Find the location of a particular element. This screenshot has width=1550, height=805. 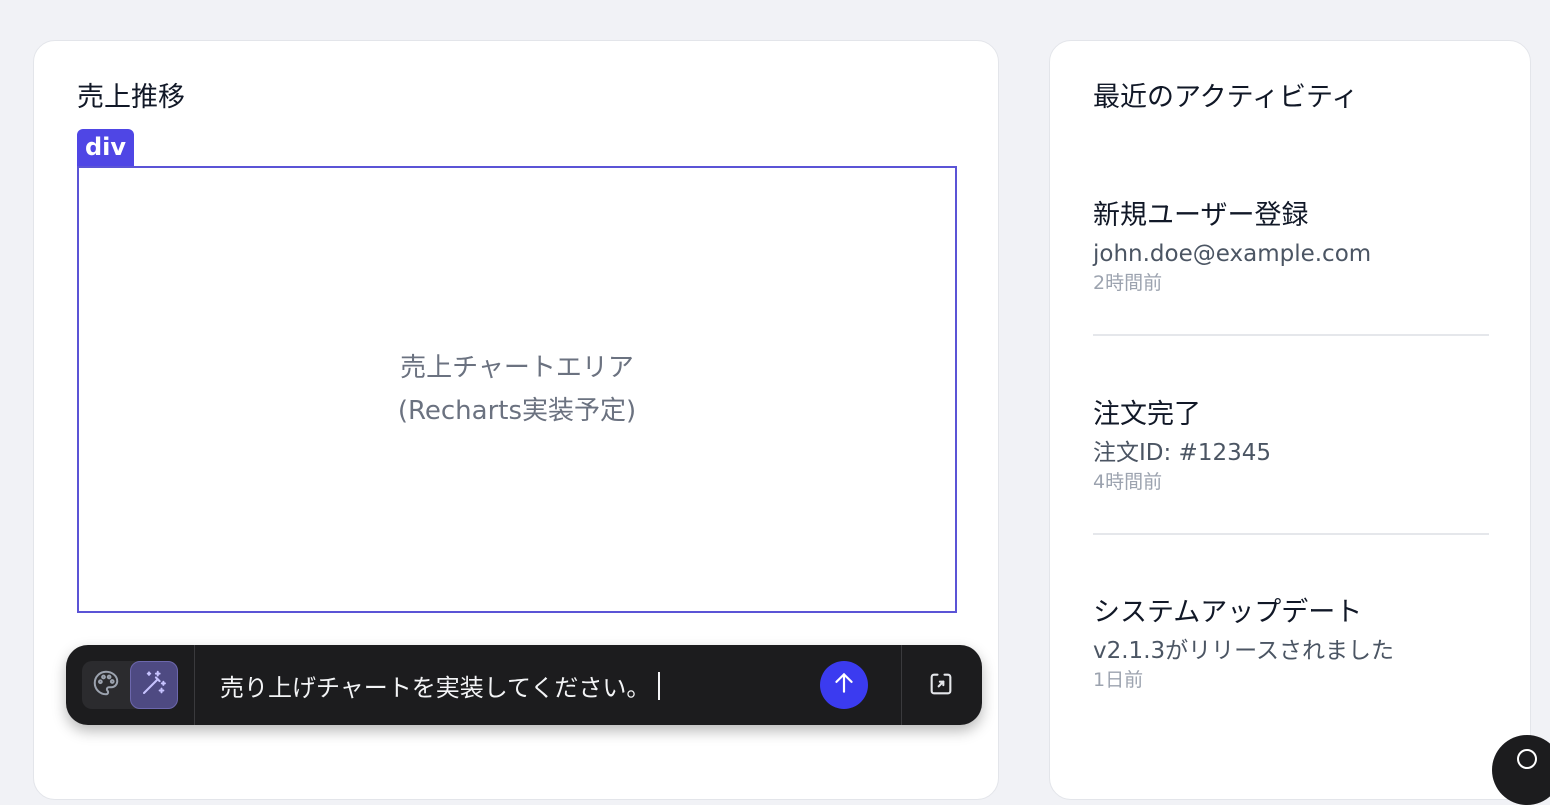

activity-time: 2時間前 is located at coordinates (1128, 283).